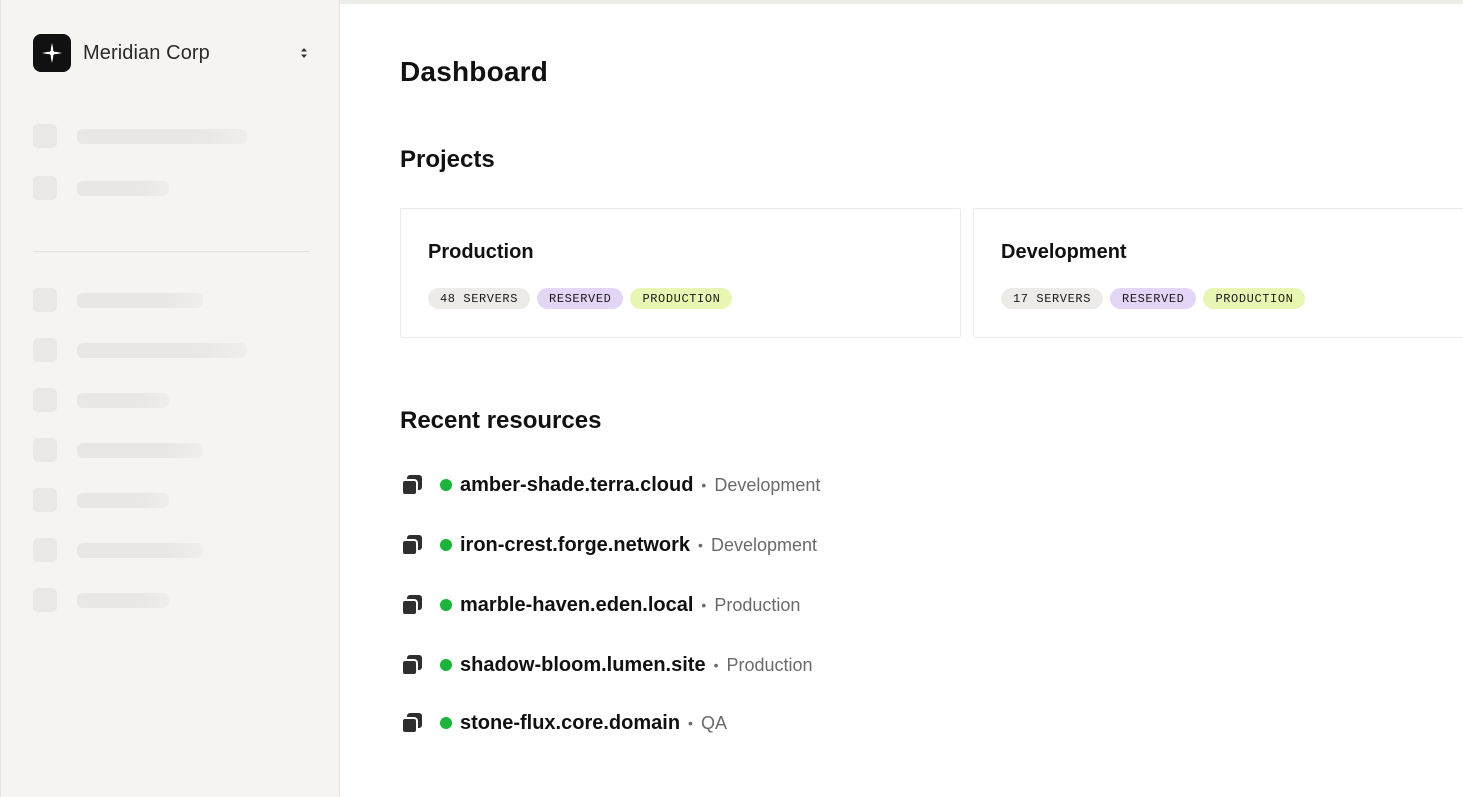 Image resolution: width=1463 pixels, height=797 pixels. I want to click on project-tags: 17 SERVERS RESERVED PRODUCTION, so click(1153, 298).